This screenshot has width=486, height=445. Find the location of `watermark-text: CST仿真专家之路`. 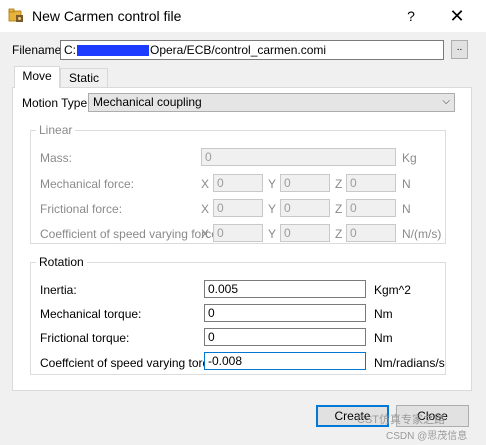

watermark-text: CST仿真专家之路 is located at coordinates (401, 420).